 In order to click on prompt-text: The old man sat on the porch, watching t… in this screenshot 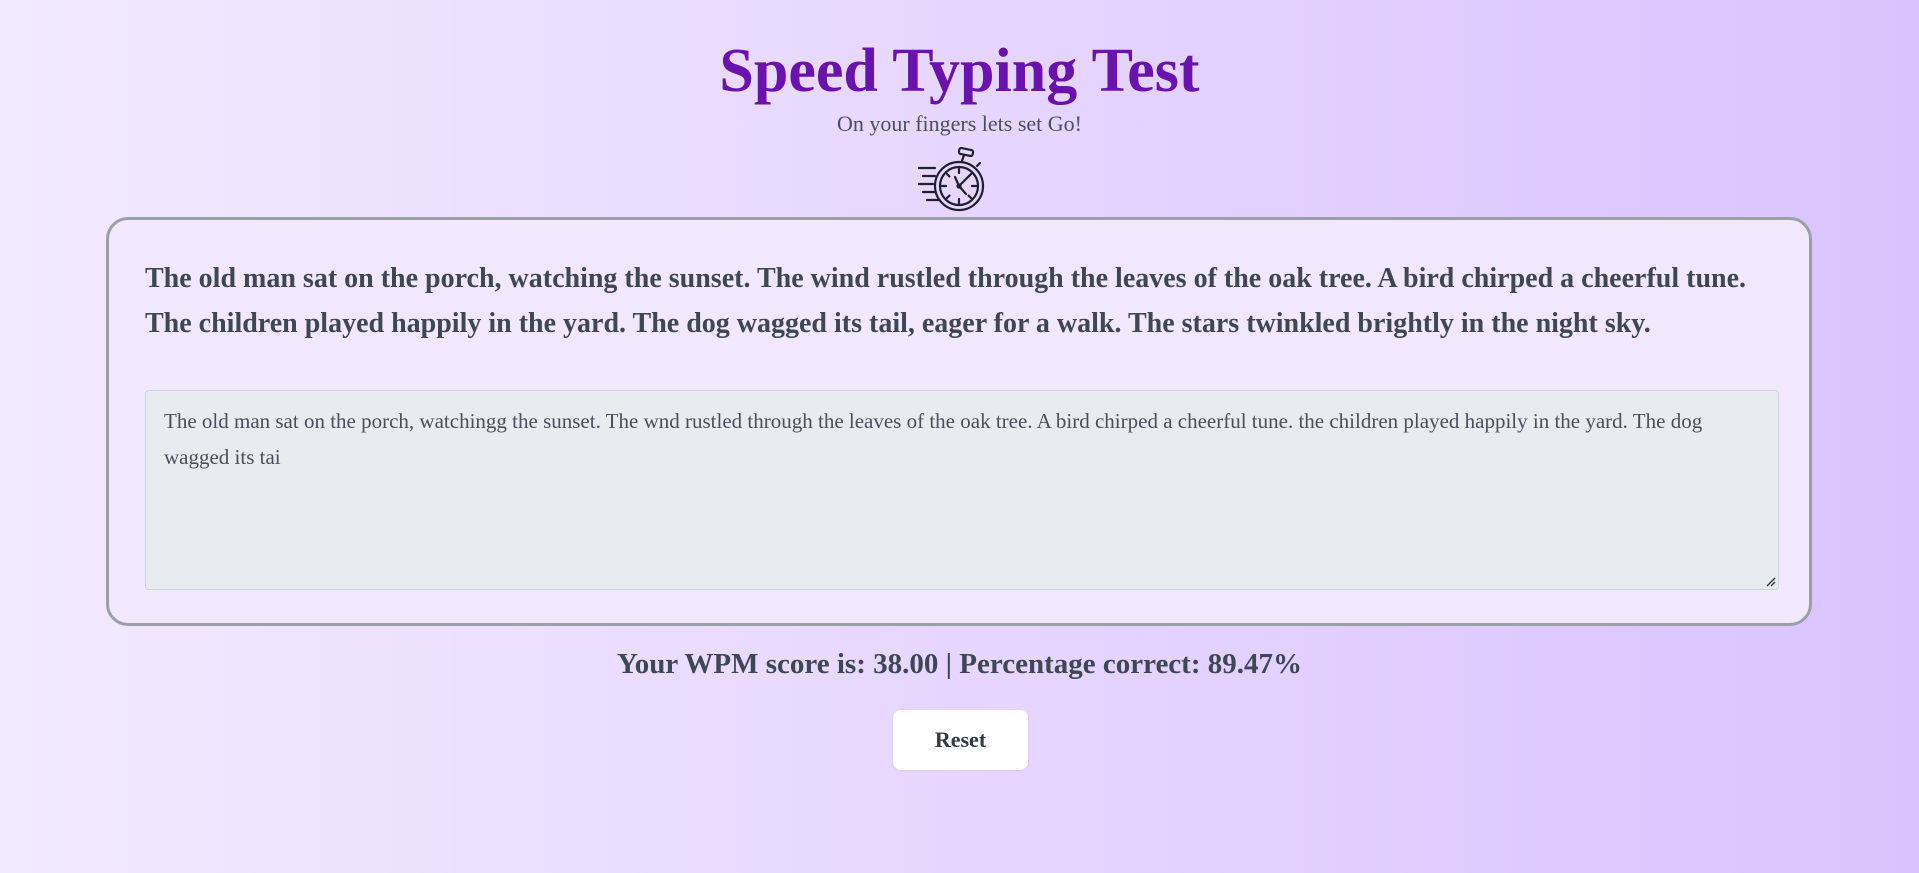, I will do `click(946, 301)`.